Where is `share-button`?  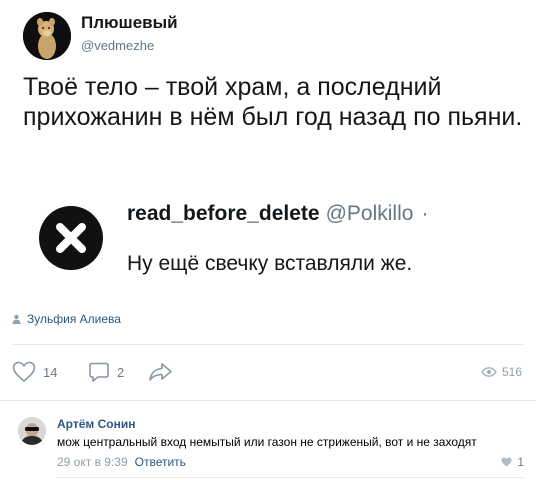
share-button is located at coordinates (161, 372).